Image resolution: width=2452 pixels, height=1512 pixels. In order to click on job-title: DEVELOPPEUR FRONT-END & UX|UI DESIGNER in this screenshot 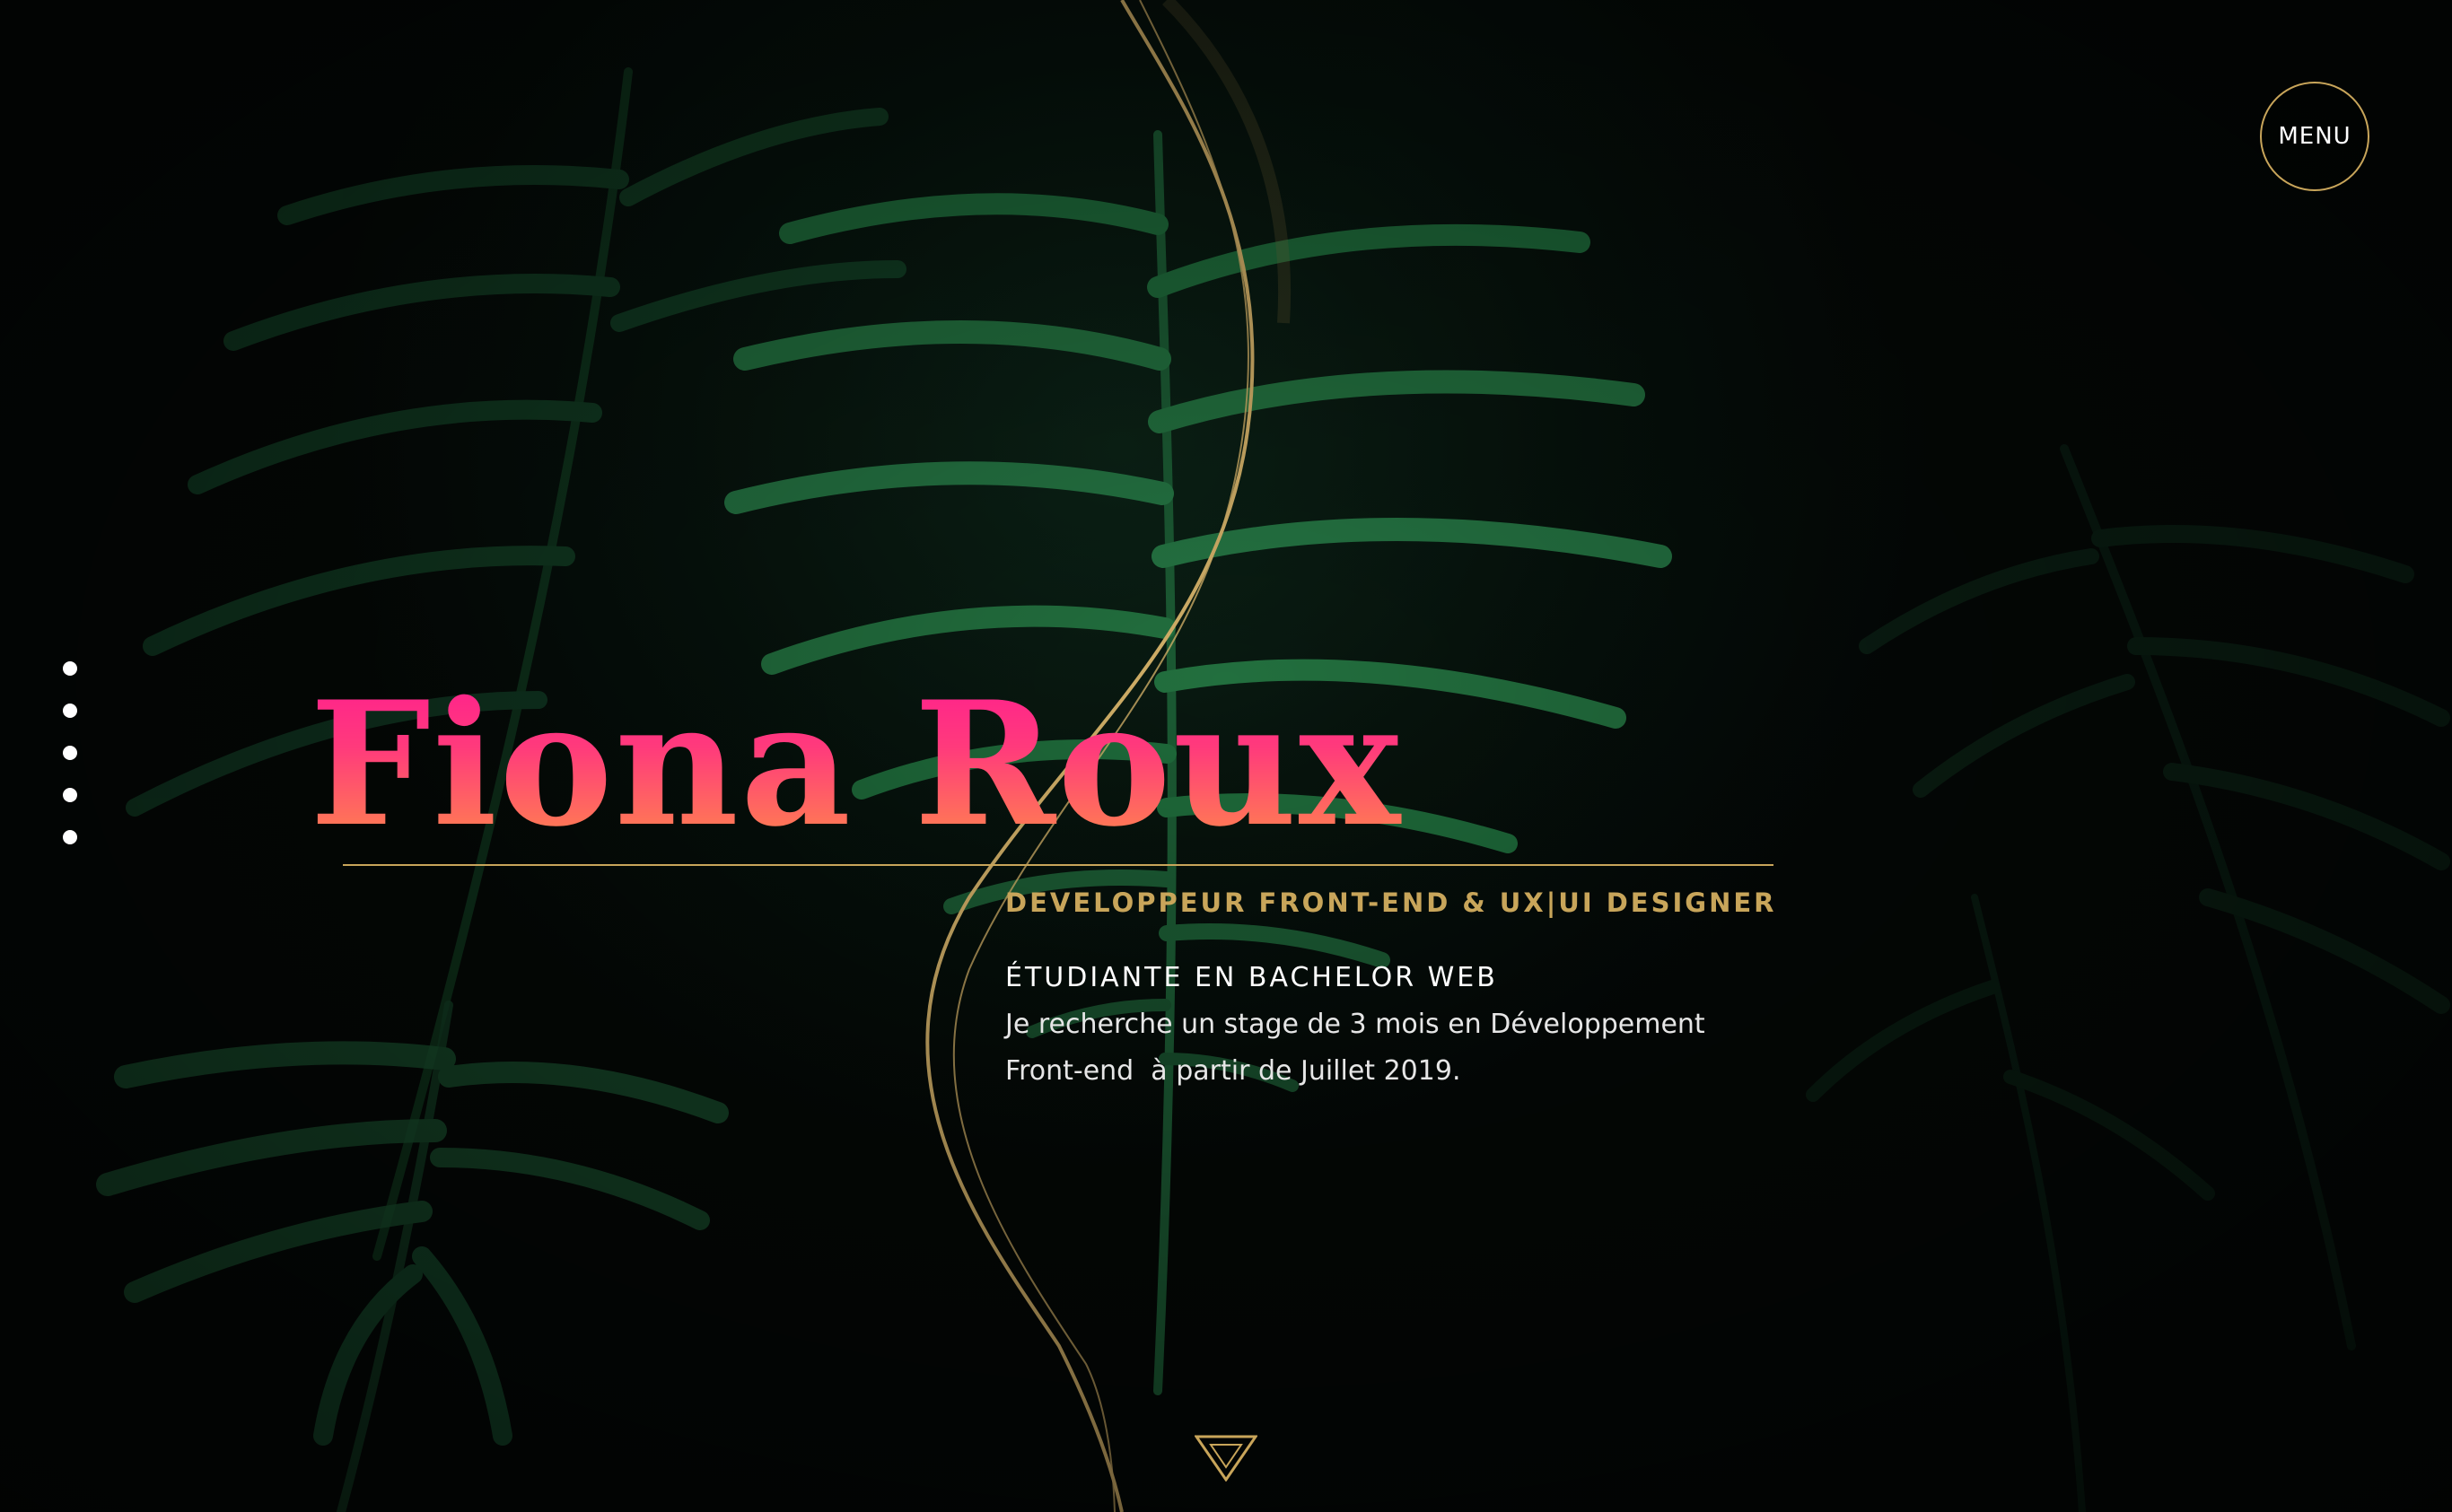, I will do `click(1391, 902)`.